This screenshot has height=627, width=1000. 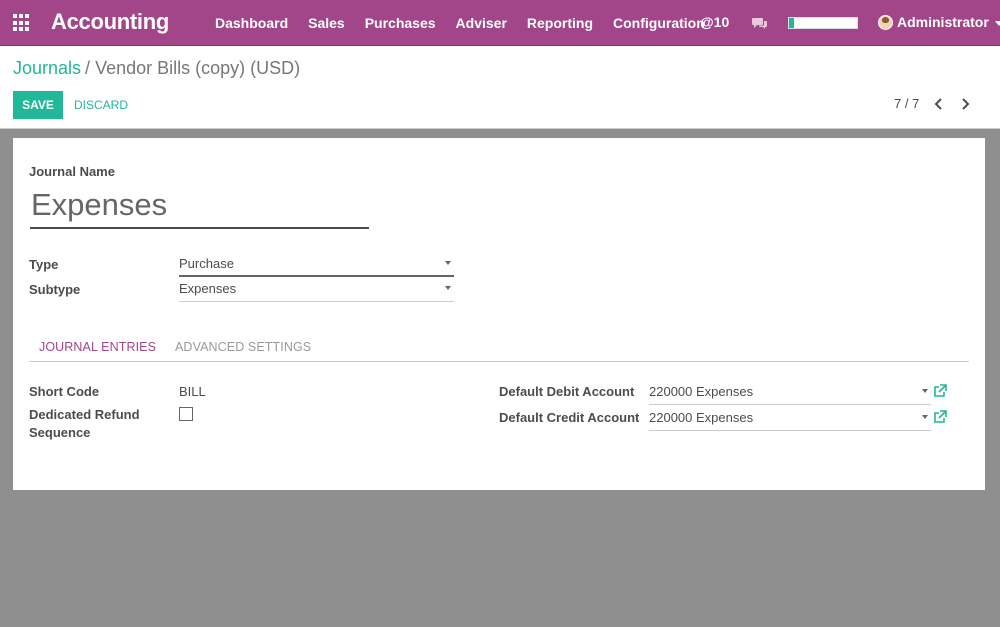 I want to click on breadcrumb-journals-link: Journals, so click(x=47, y=68).